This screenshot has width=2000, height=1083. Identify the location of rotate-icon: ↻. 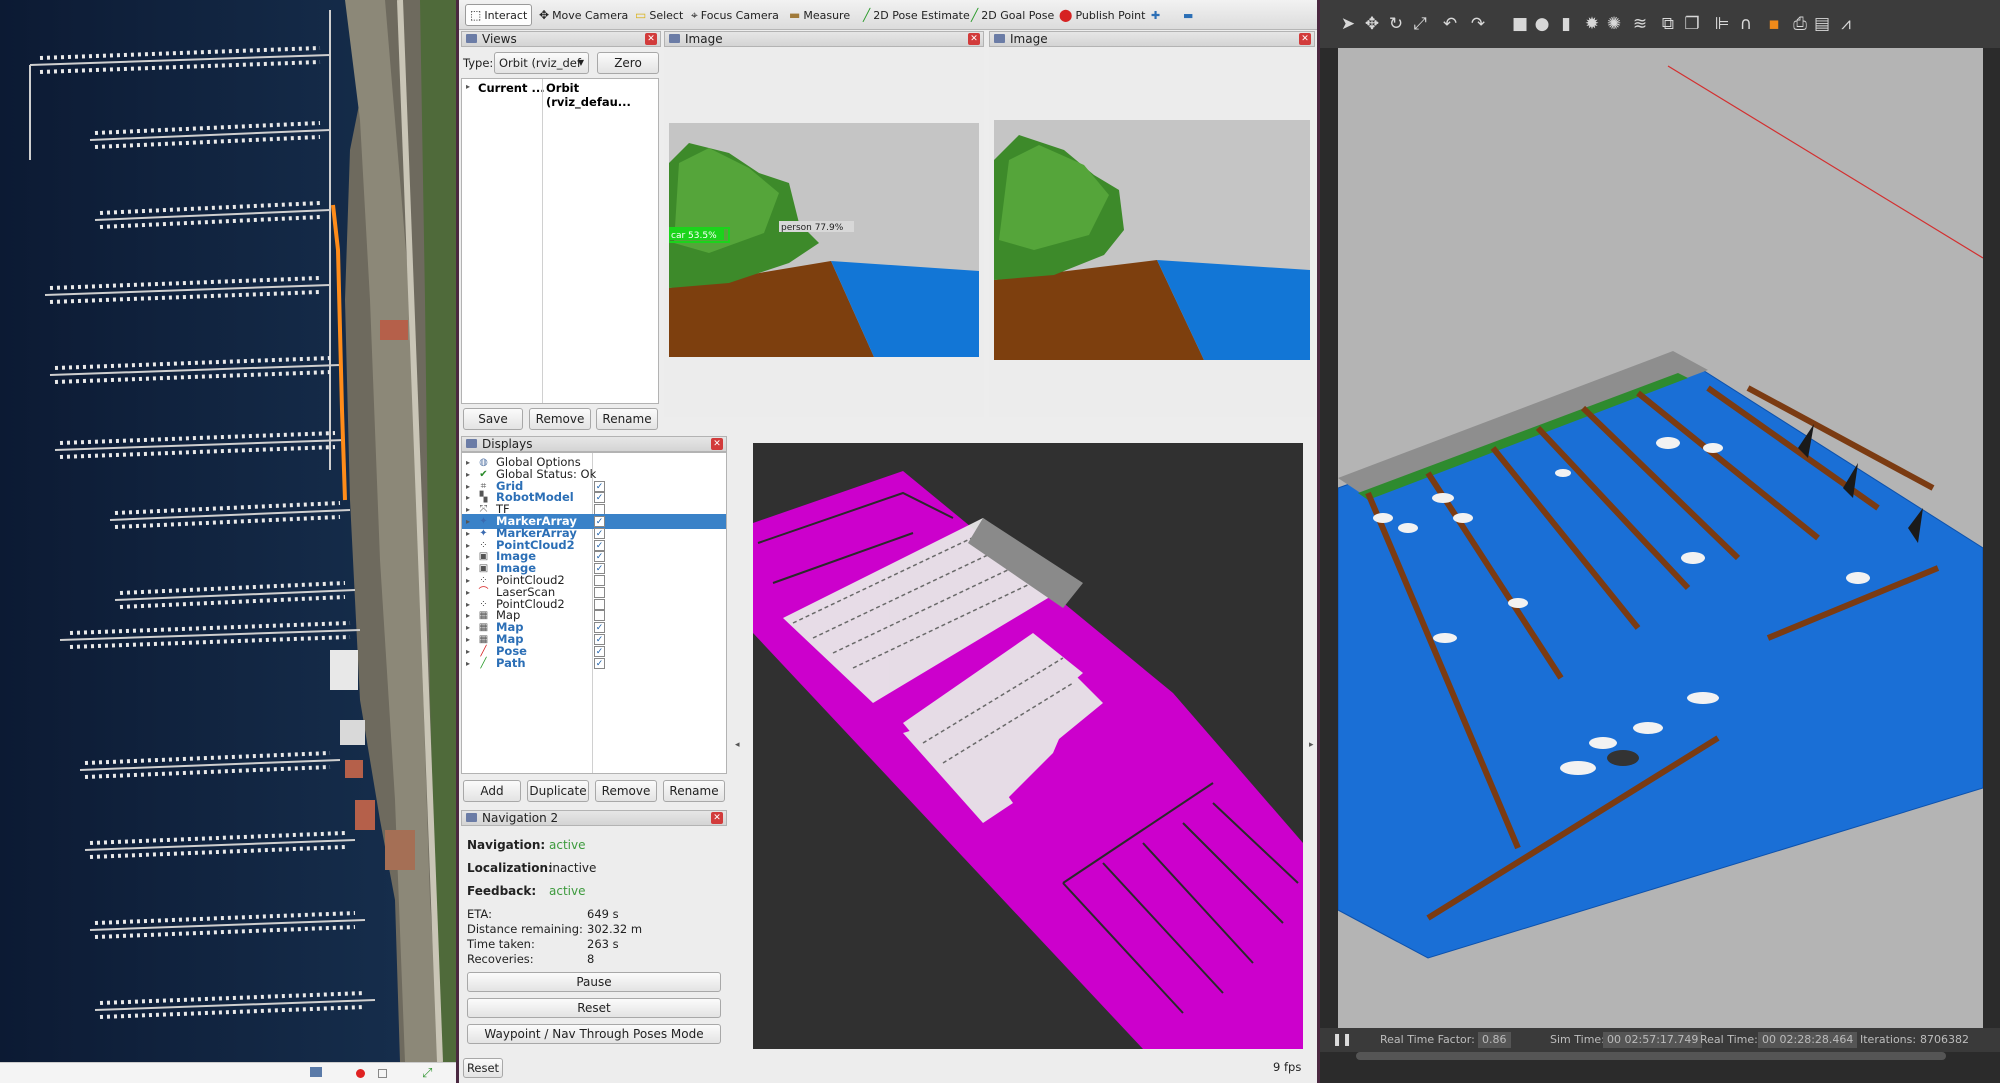
(1396, 24).